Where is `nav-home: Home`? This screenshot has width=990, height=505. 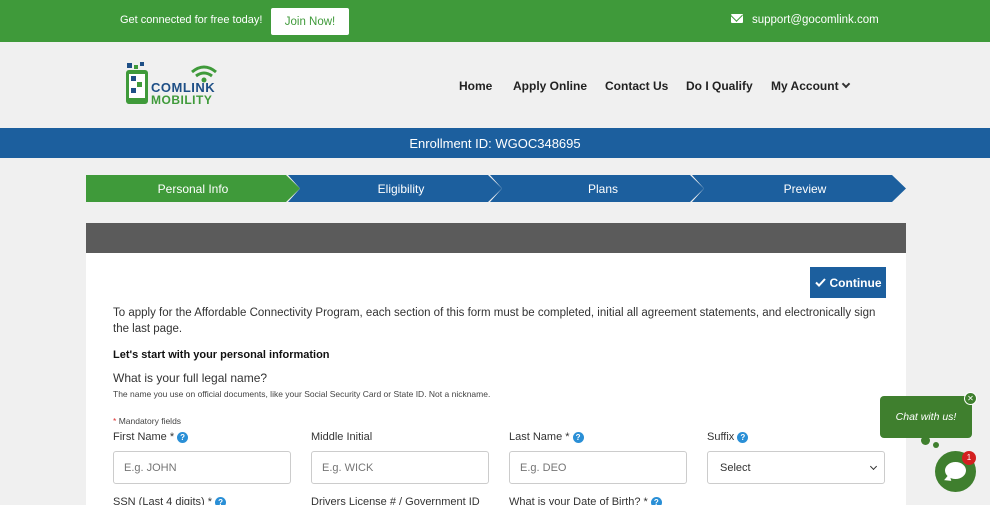
nav-home: Home is located at coordinates (475, 86).